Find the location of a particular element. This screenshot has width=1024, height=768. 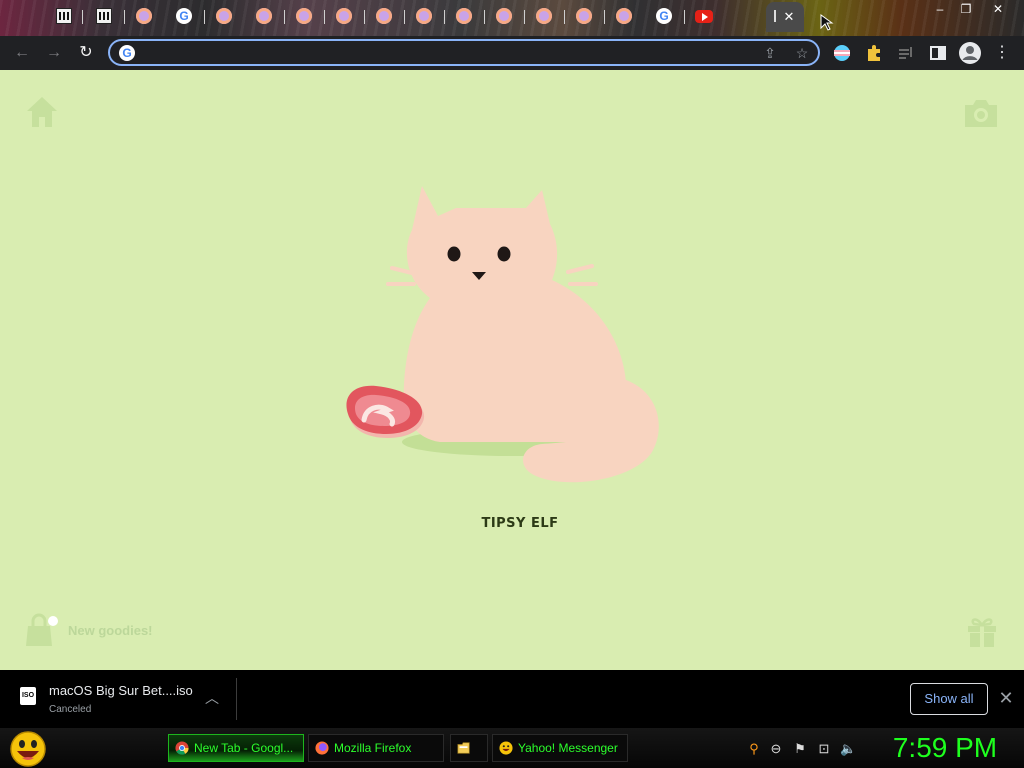

media-icon is located at coordinates (906, 53).